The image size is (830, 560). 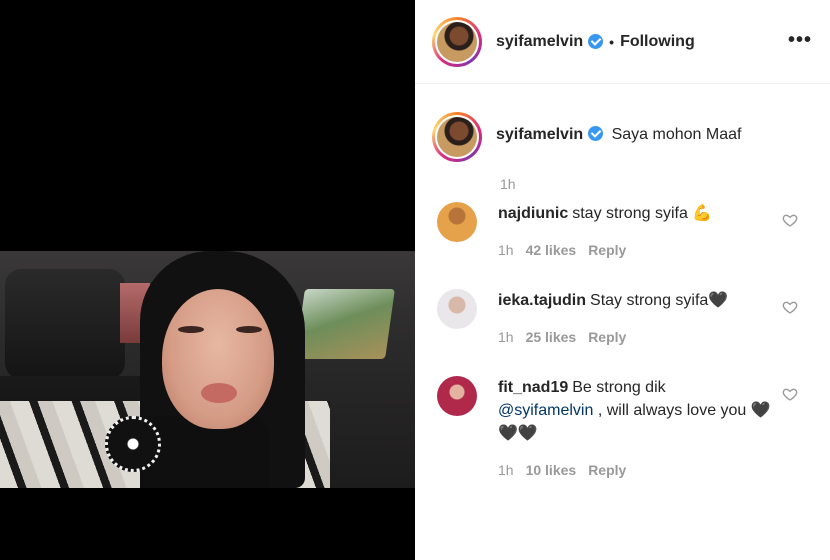 I want to click on comment-username: najdiunic, so click(x=533, y=213).